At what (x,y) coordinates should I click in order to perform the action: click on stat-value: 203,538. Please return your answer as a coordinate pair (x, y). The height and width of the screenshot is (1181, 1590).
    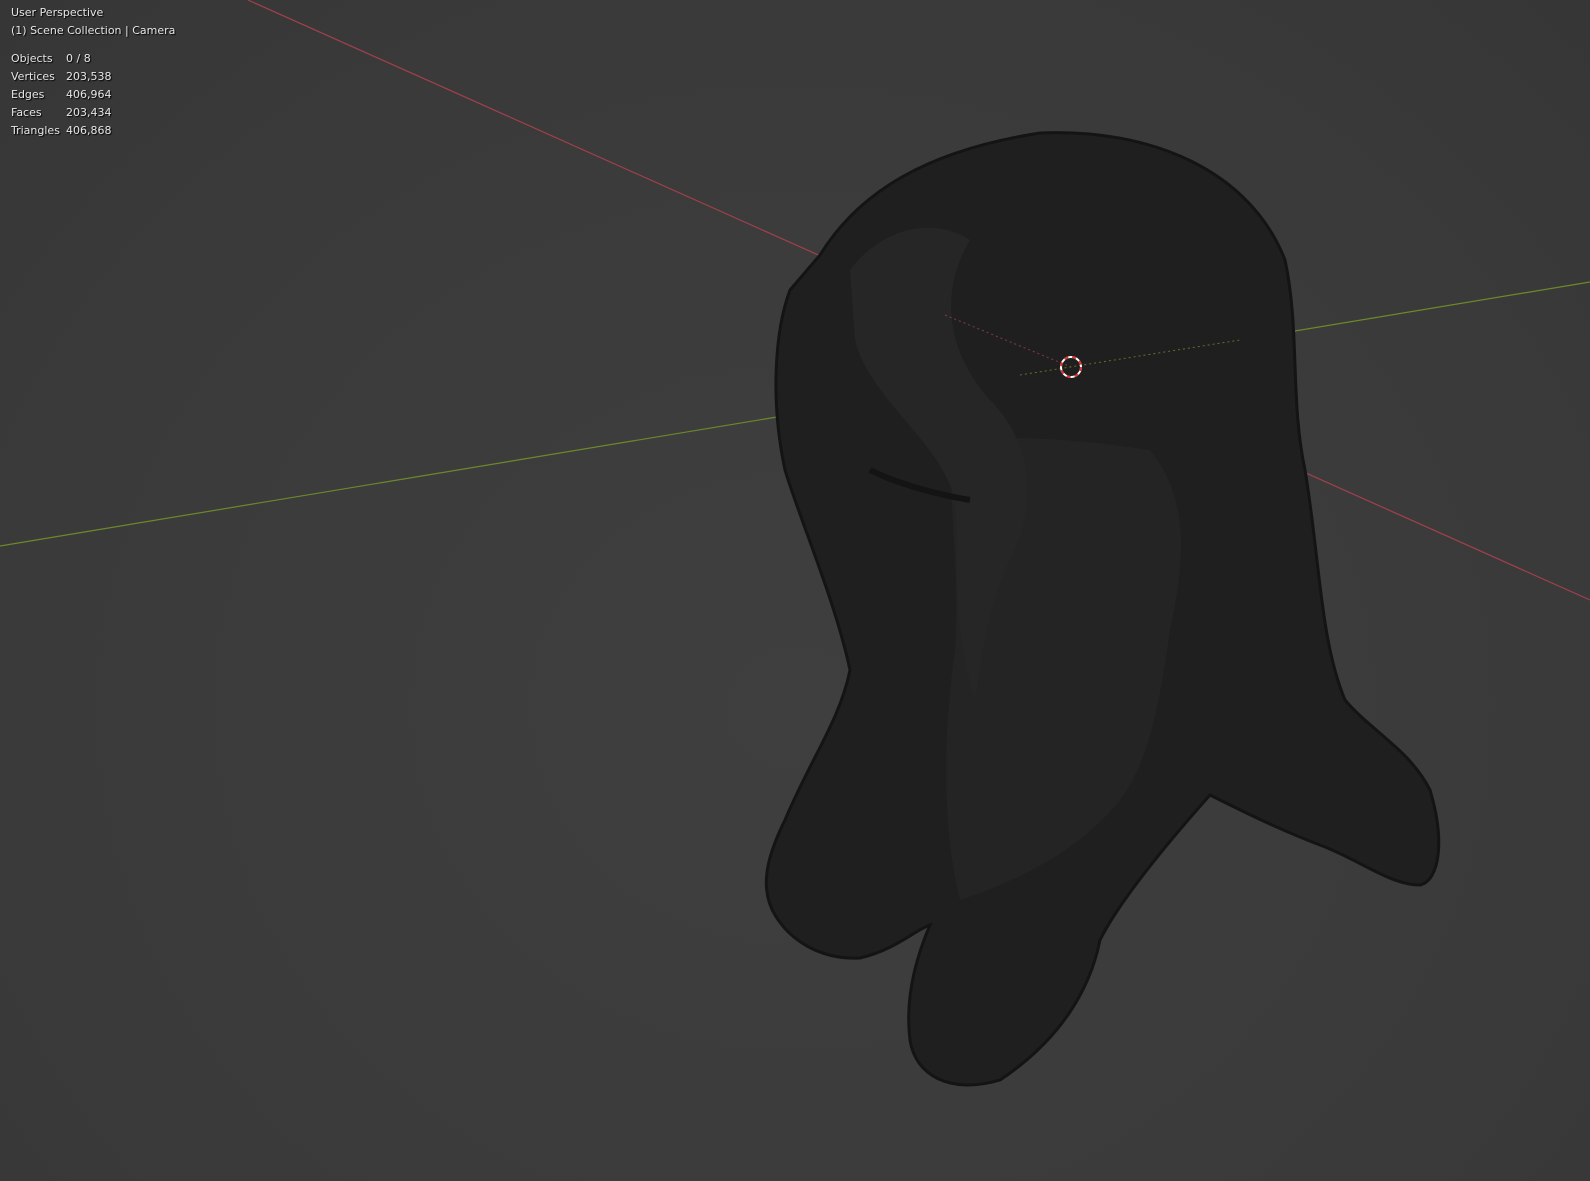
    Looking at the image, I should click on (89, 76).